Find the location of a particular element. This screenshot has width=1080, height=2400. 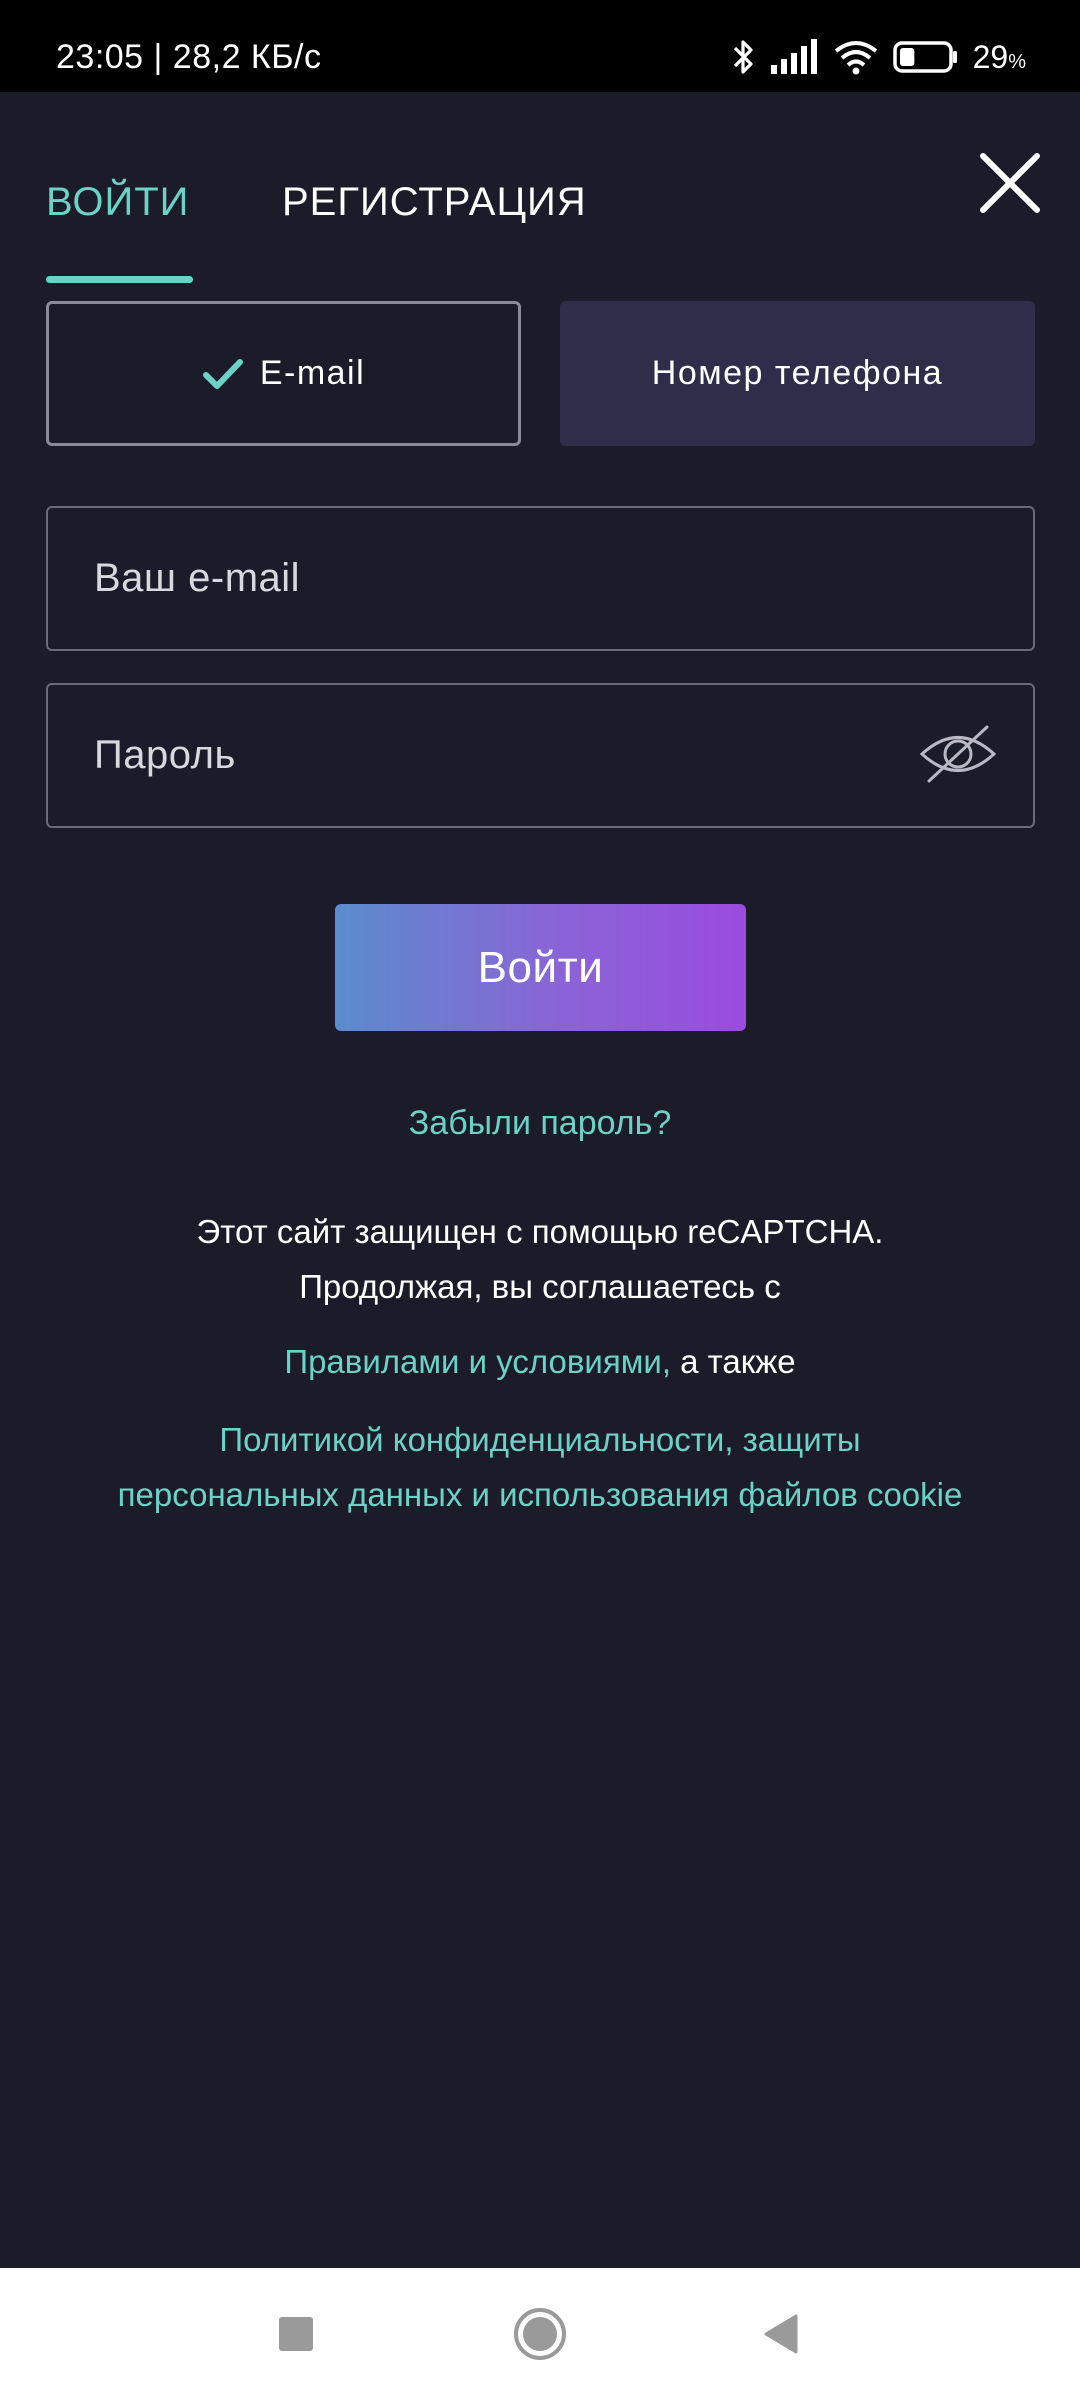

active-tab-indicator is located at coordinates (119, 279).